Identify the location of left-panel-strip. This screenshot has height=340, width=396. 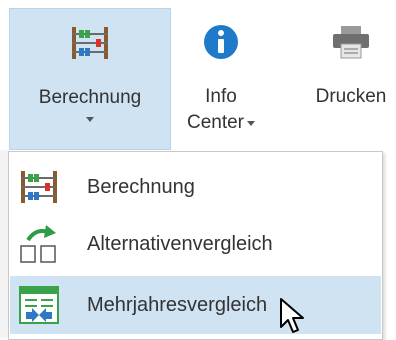
(4, 244).